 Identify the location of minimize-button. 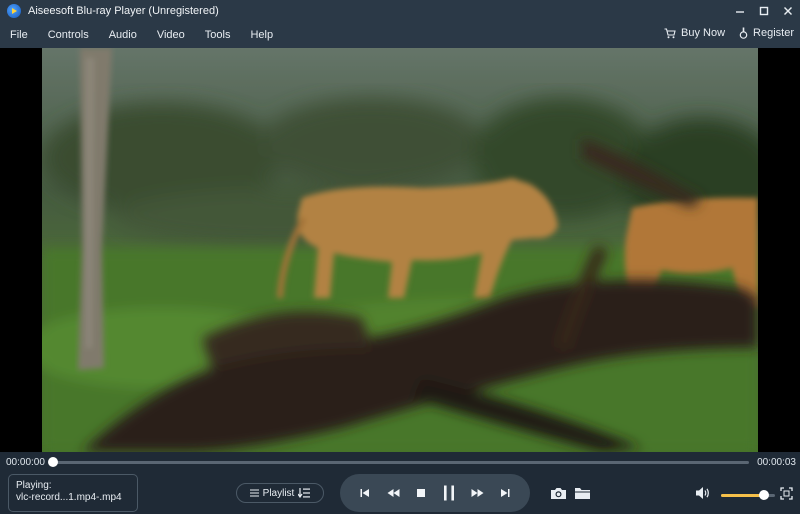
(740, 11).